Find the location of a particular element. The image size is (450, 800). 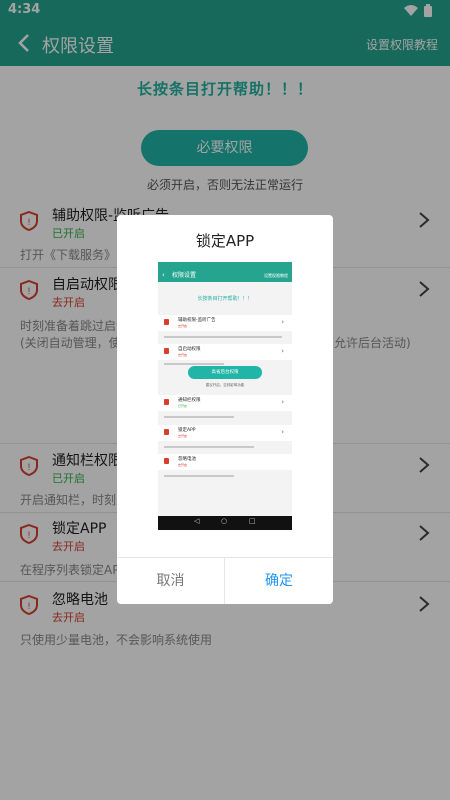

preview-nav-home-icon: ○ is located at coordinates (224, 521).